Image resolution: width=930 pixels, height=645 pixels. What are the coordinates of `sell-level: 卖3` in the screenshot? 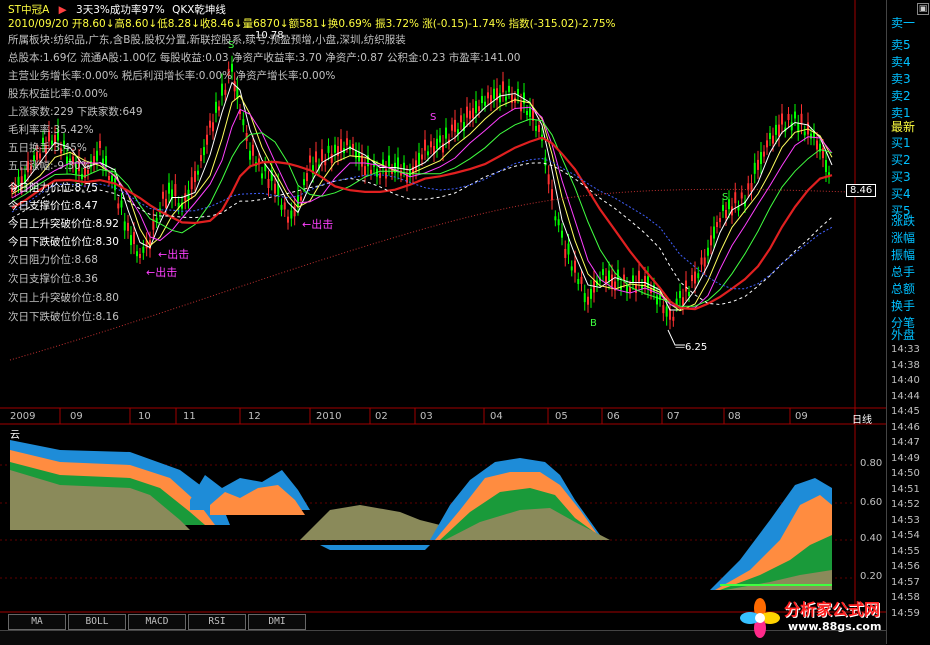 It's located at (901, 79).